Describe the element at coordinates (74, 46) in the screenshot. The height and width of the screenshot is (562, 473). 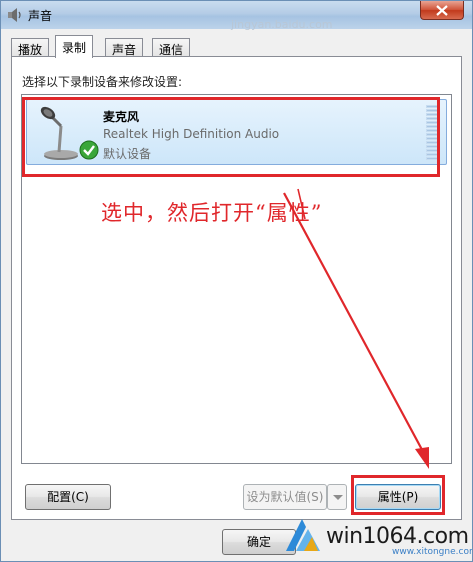
I see `tab-recording: 录制` at that location.